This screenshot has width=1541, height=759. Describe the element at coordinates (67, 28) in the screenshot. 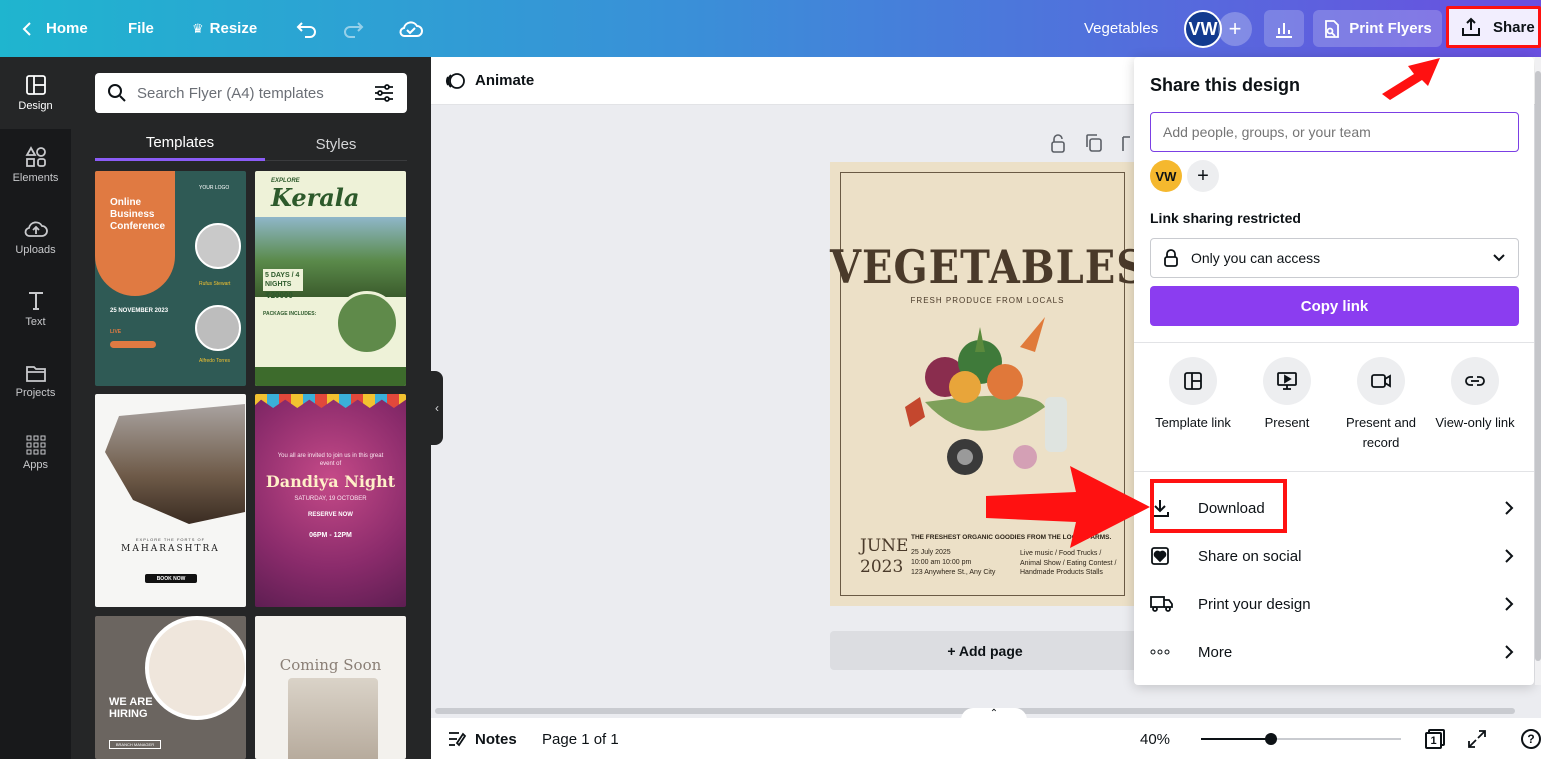

I see `home-label: Home` at that location.